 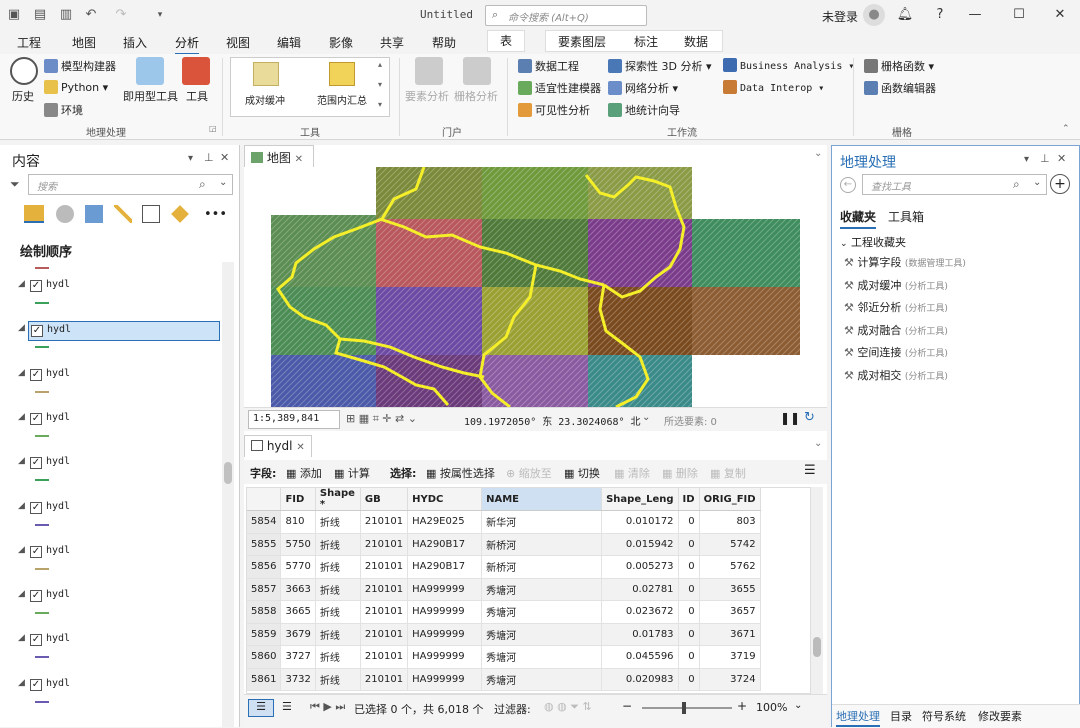 What do you see at coordinates (504, 657) in the screenshot?
I see `table-row: 5860 3727 折线 210101 HA999999 秀塘河 0.045596 0 3719` at bounding box center [504, 657].